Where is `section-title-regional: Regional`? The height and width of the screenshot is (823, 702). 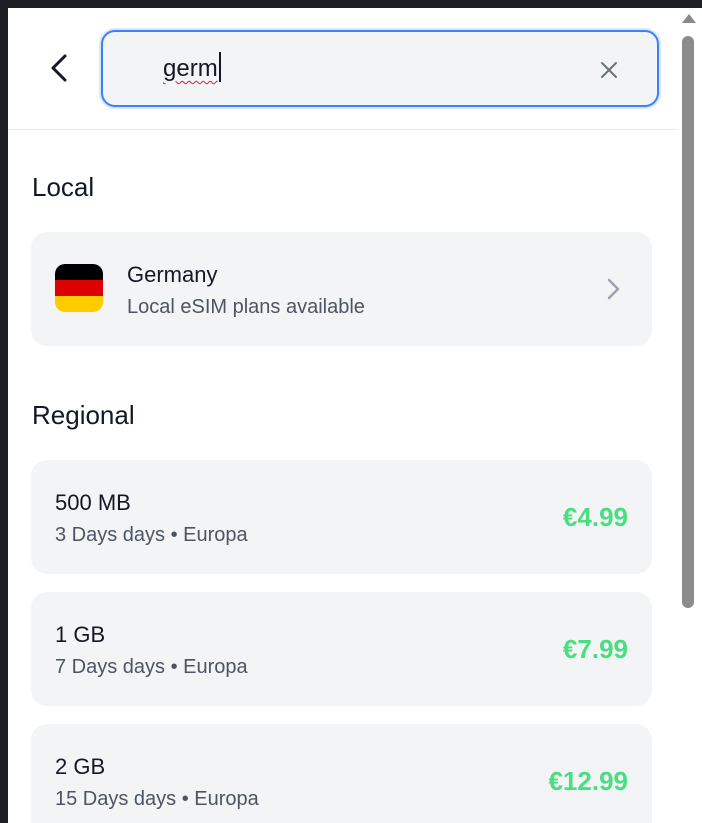 section-title-regional: Regional is located at coordinates (83, 415).